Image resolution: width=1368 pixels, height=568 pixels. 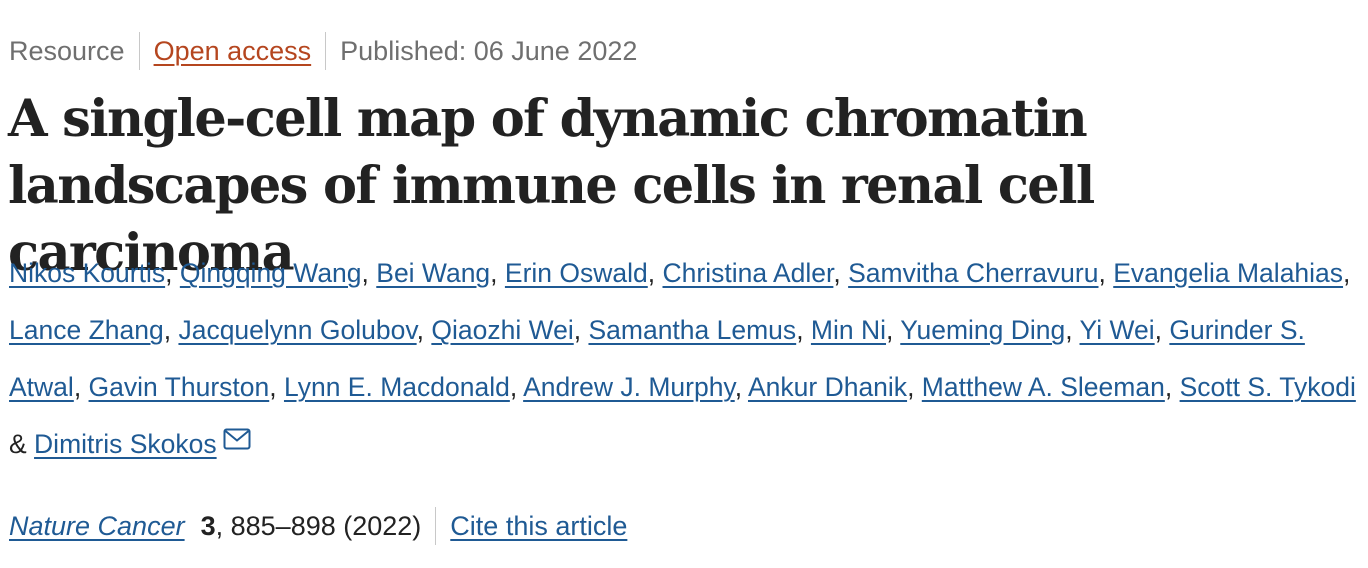 I want to click on author-link: Samvitha Cherravuru, so click(x=973, y=273).